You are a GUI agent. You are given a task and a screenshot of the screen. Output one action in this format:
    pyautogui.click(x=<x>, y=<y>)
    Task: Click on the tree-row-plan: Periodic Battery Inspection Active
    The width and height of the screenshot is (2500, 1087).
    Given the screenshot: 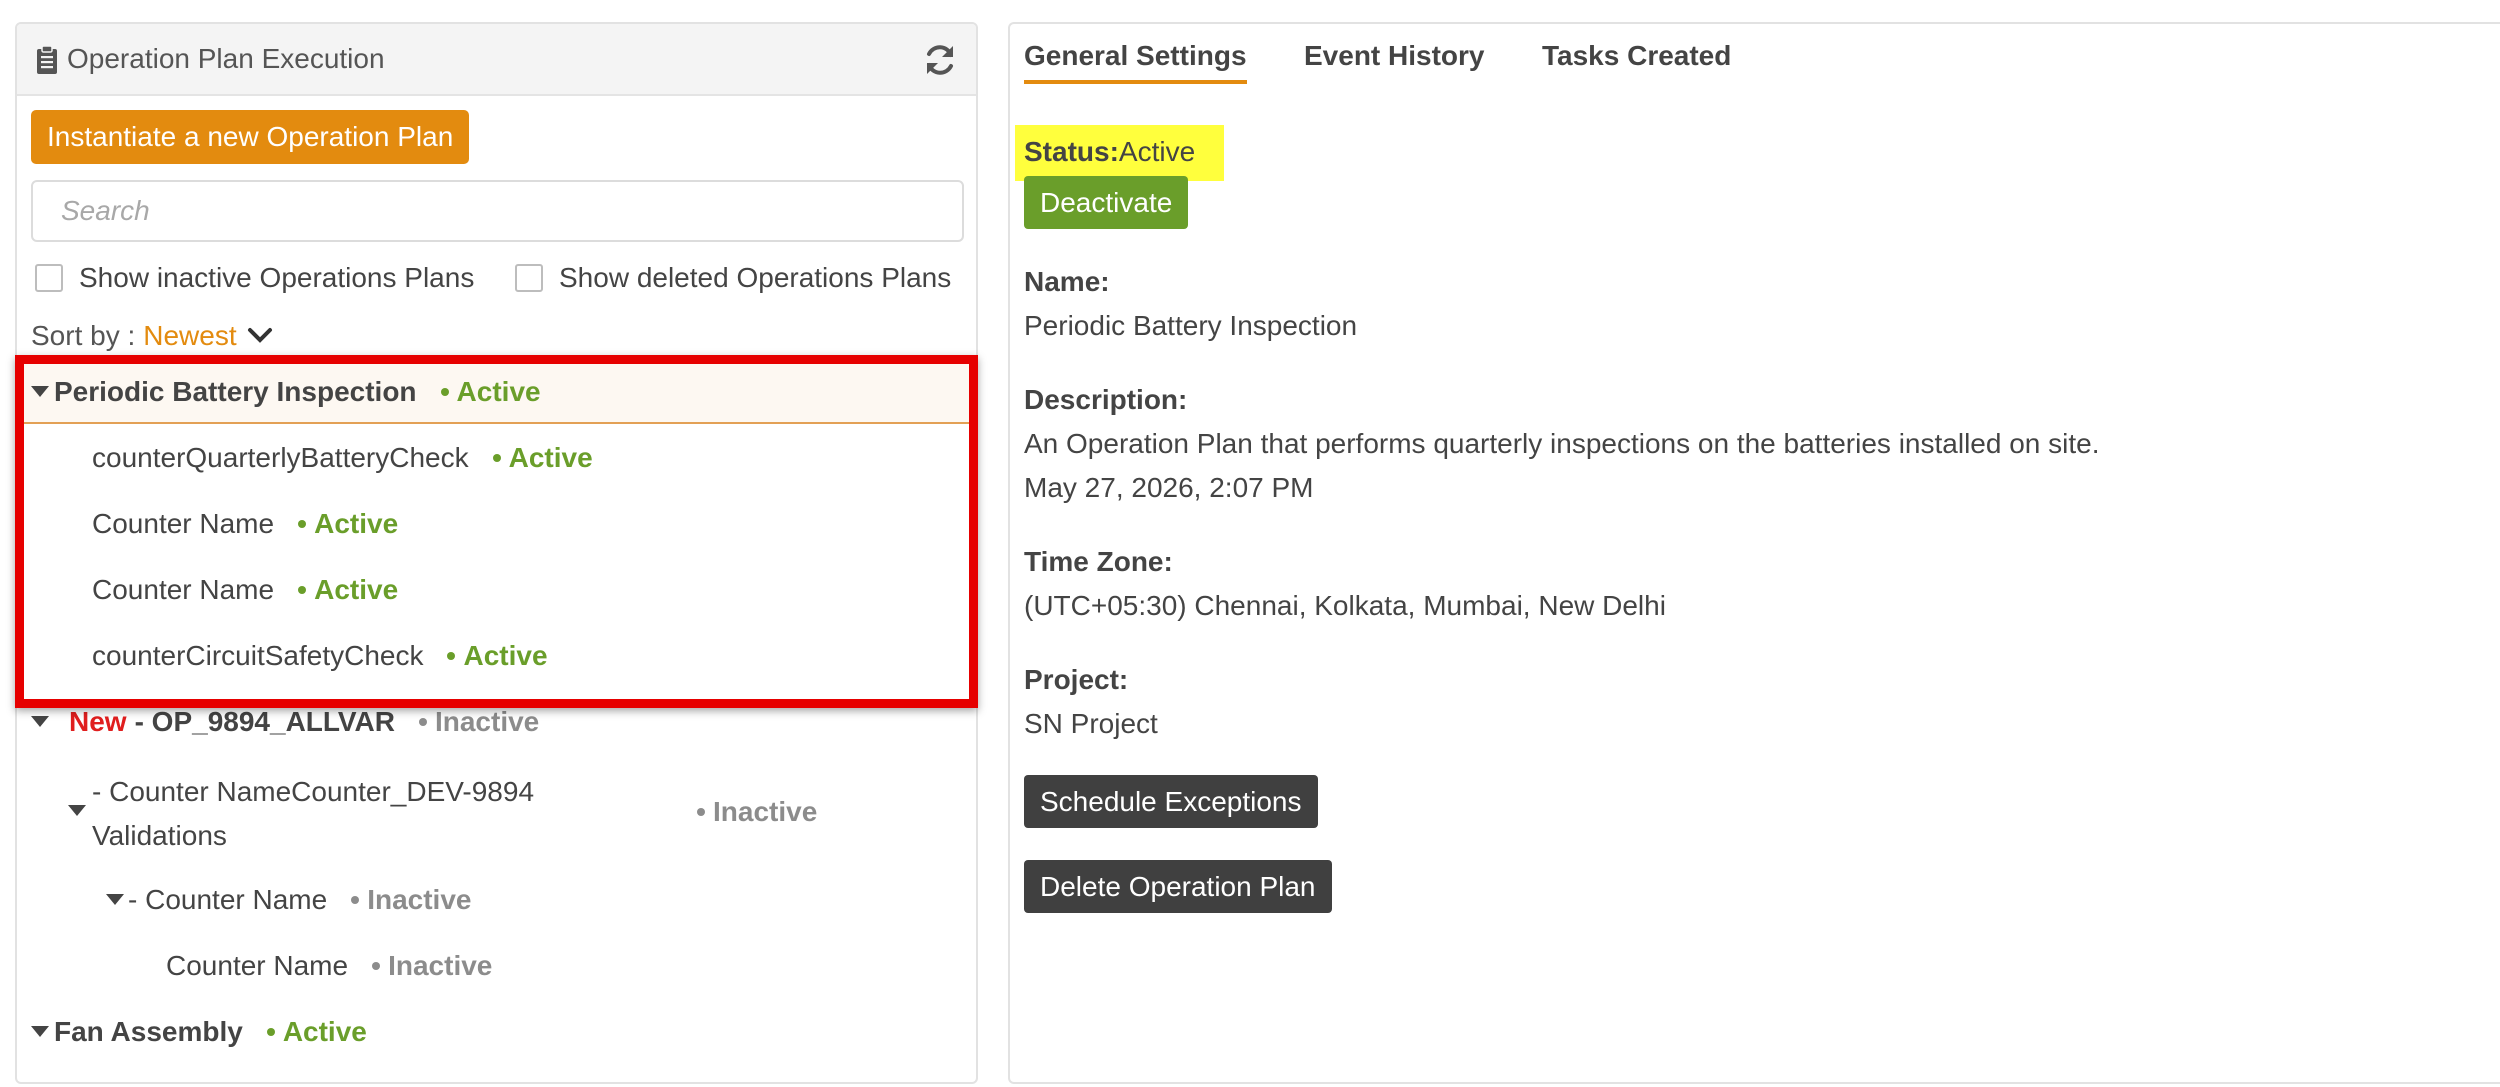 What is the action you would take?
    pyautogui.click(x=286, y=392)
    